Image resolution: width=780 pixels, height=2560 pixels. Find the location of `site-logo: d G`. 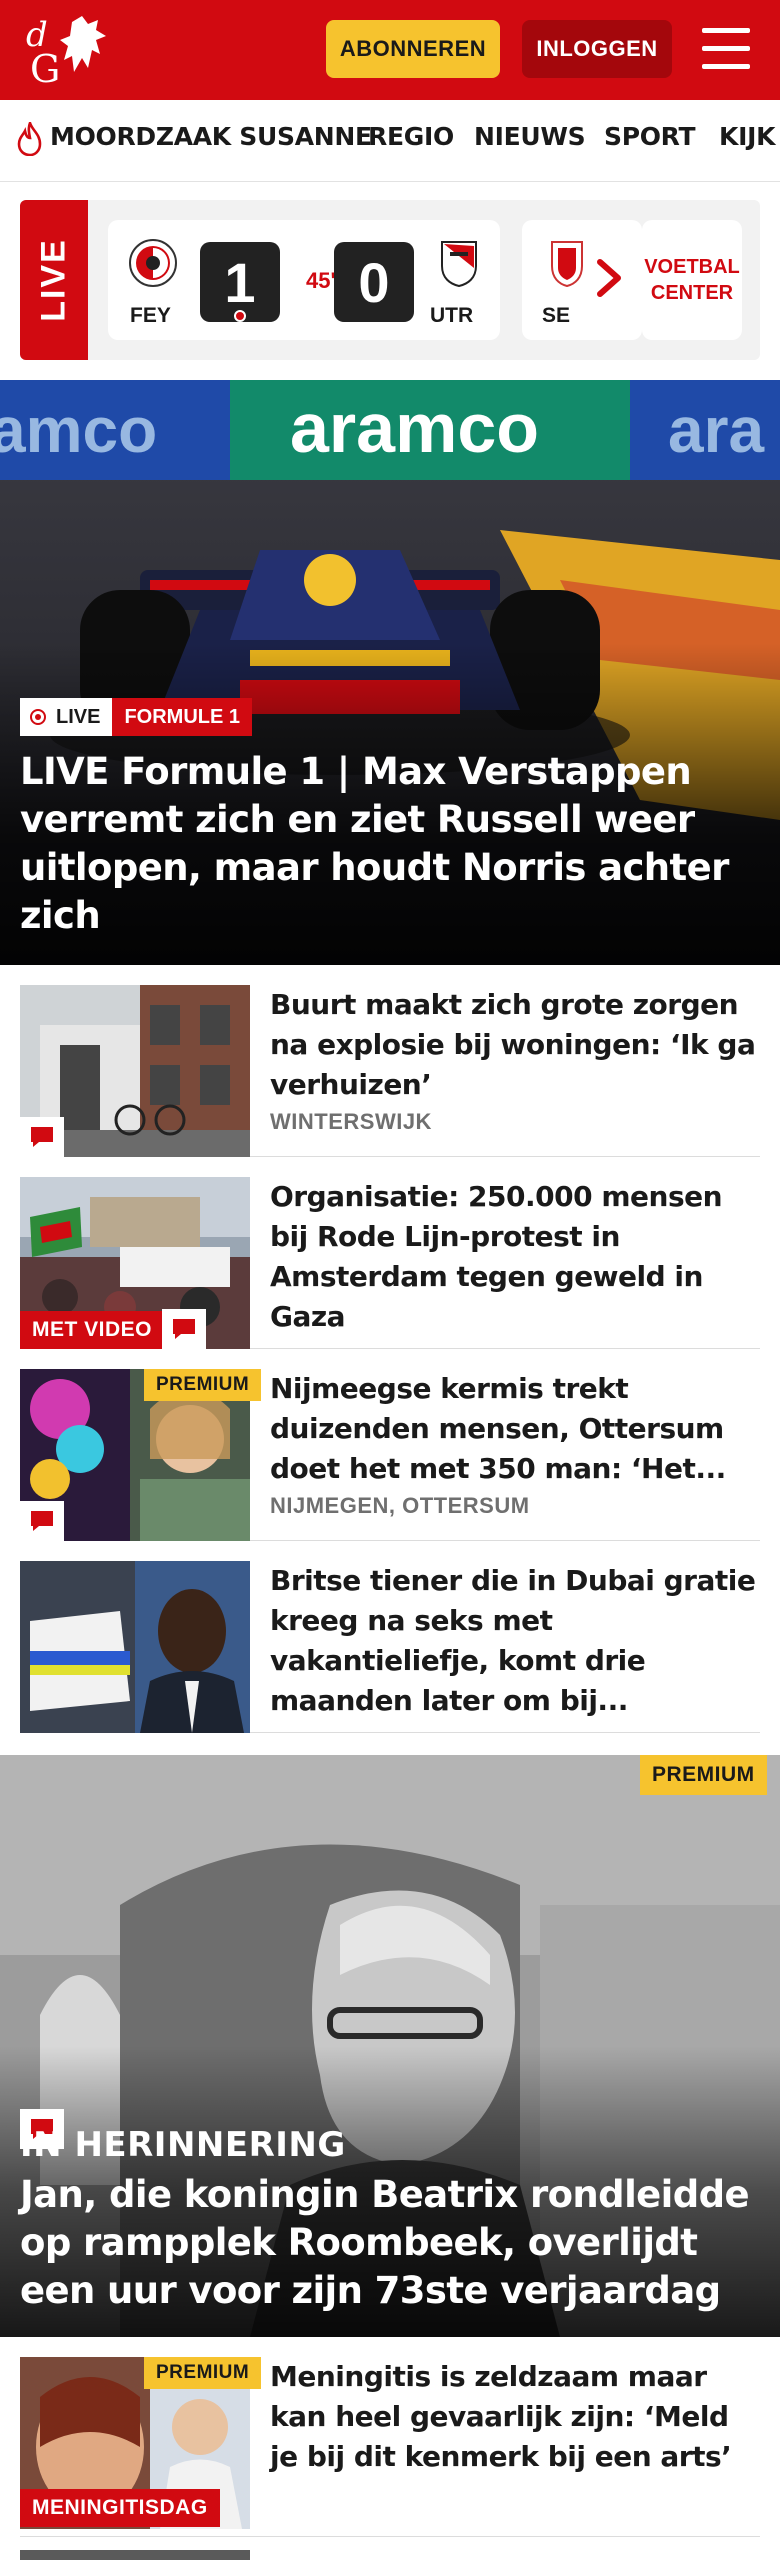

site-logo: d G is located at coordinates (70, 50).